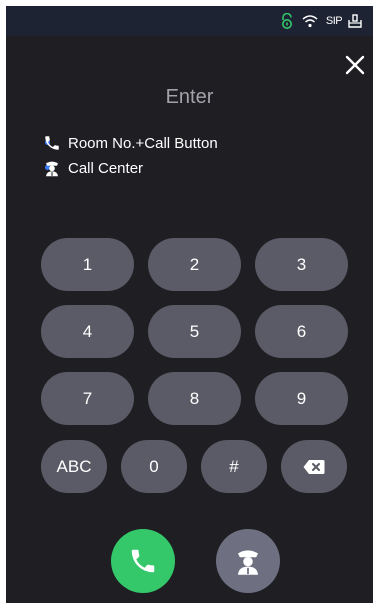 The image size is (379, 609). I want to click on key-6: 6, so click(301, 331).